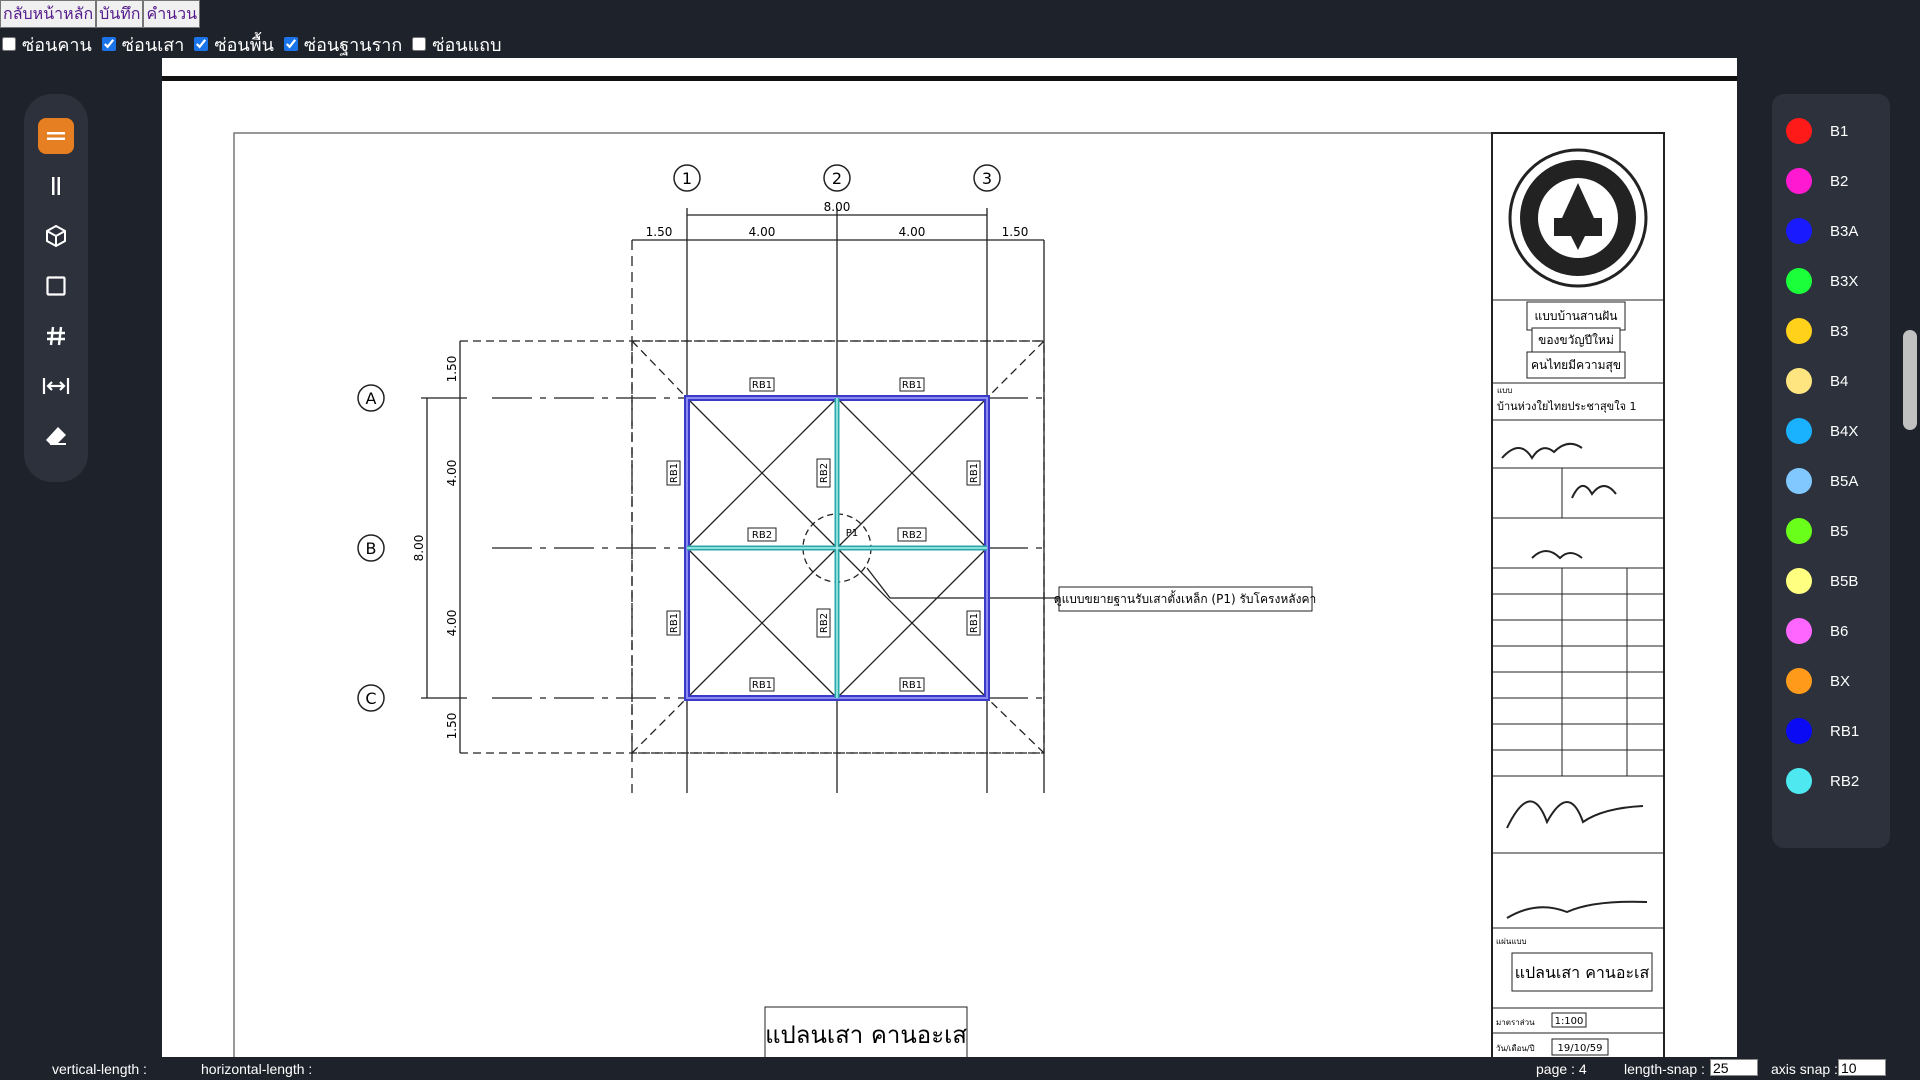 The image size is (1920, 1080). Describe the element at coordinates (1015, 232) in the screenshot. I see `dim-x-4: 1.50` at that location.